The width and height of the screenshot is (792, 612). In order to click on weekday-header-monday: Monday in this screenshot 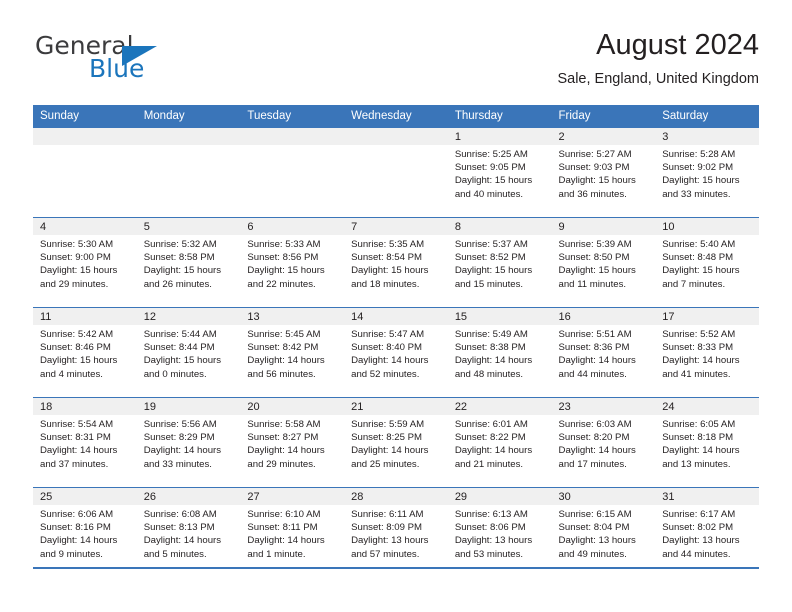, I will do `click(188, 116)`.